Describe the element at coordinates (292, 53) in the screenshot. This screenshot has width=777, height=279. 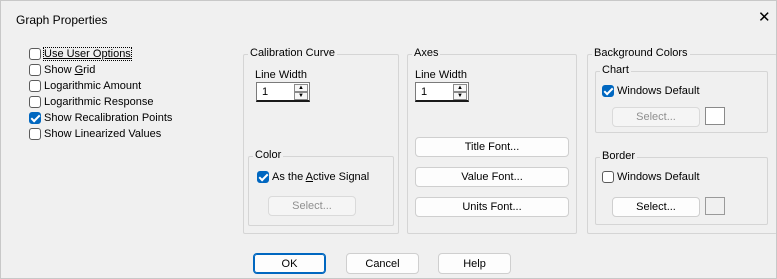
I see `calibration-curve-title: Calibration Curve` at that location.